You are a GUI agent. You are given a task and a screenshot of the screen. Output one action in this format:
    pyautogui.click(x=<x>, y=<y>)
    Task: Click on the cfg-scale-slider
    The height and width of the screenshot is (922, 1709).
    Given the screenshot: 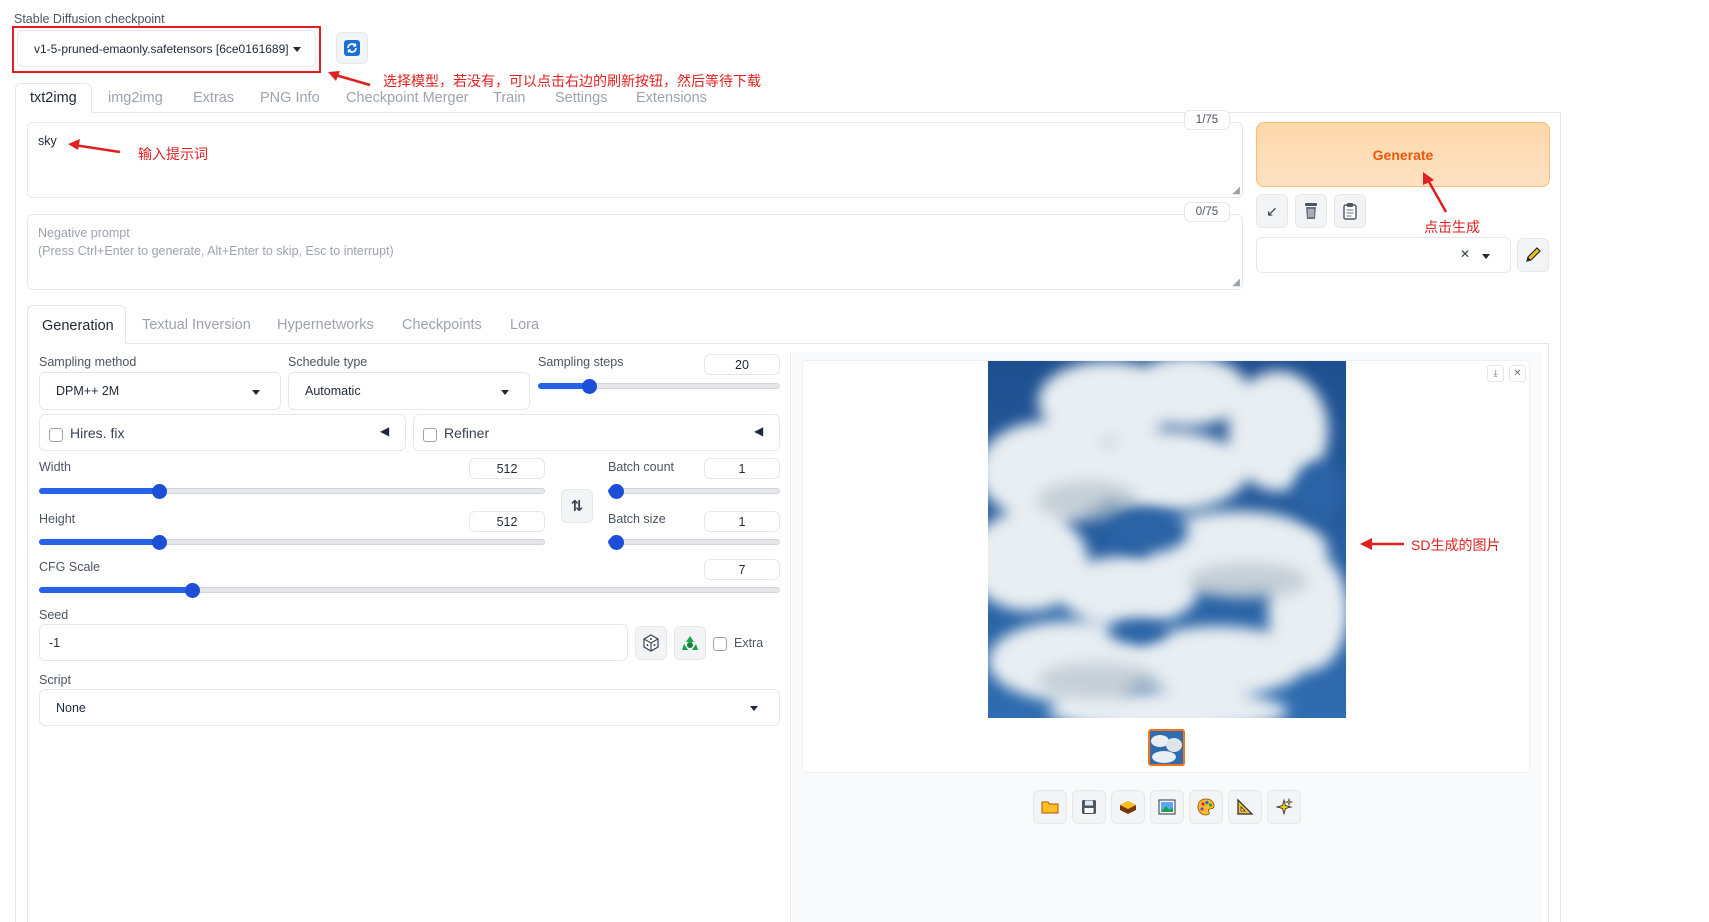 What is the action you would take?
    pyautogui.click(x=409, y=590)
    